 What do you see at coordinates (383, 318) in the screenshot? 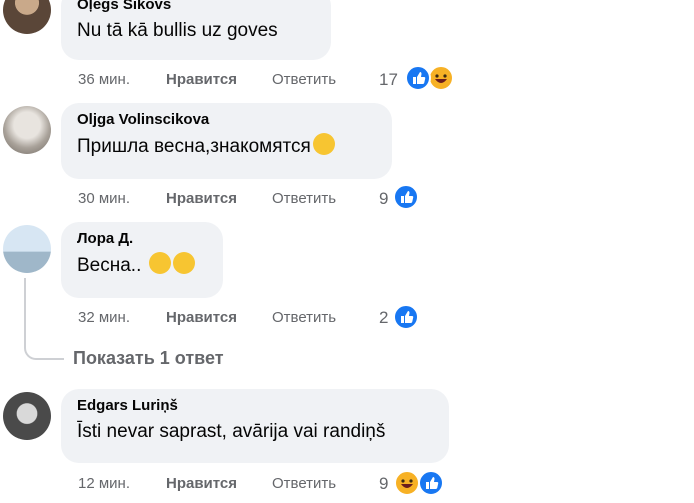
I see `reaction-count: 2` at bounding box center [383, 318].